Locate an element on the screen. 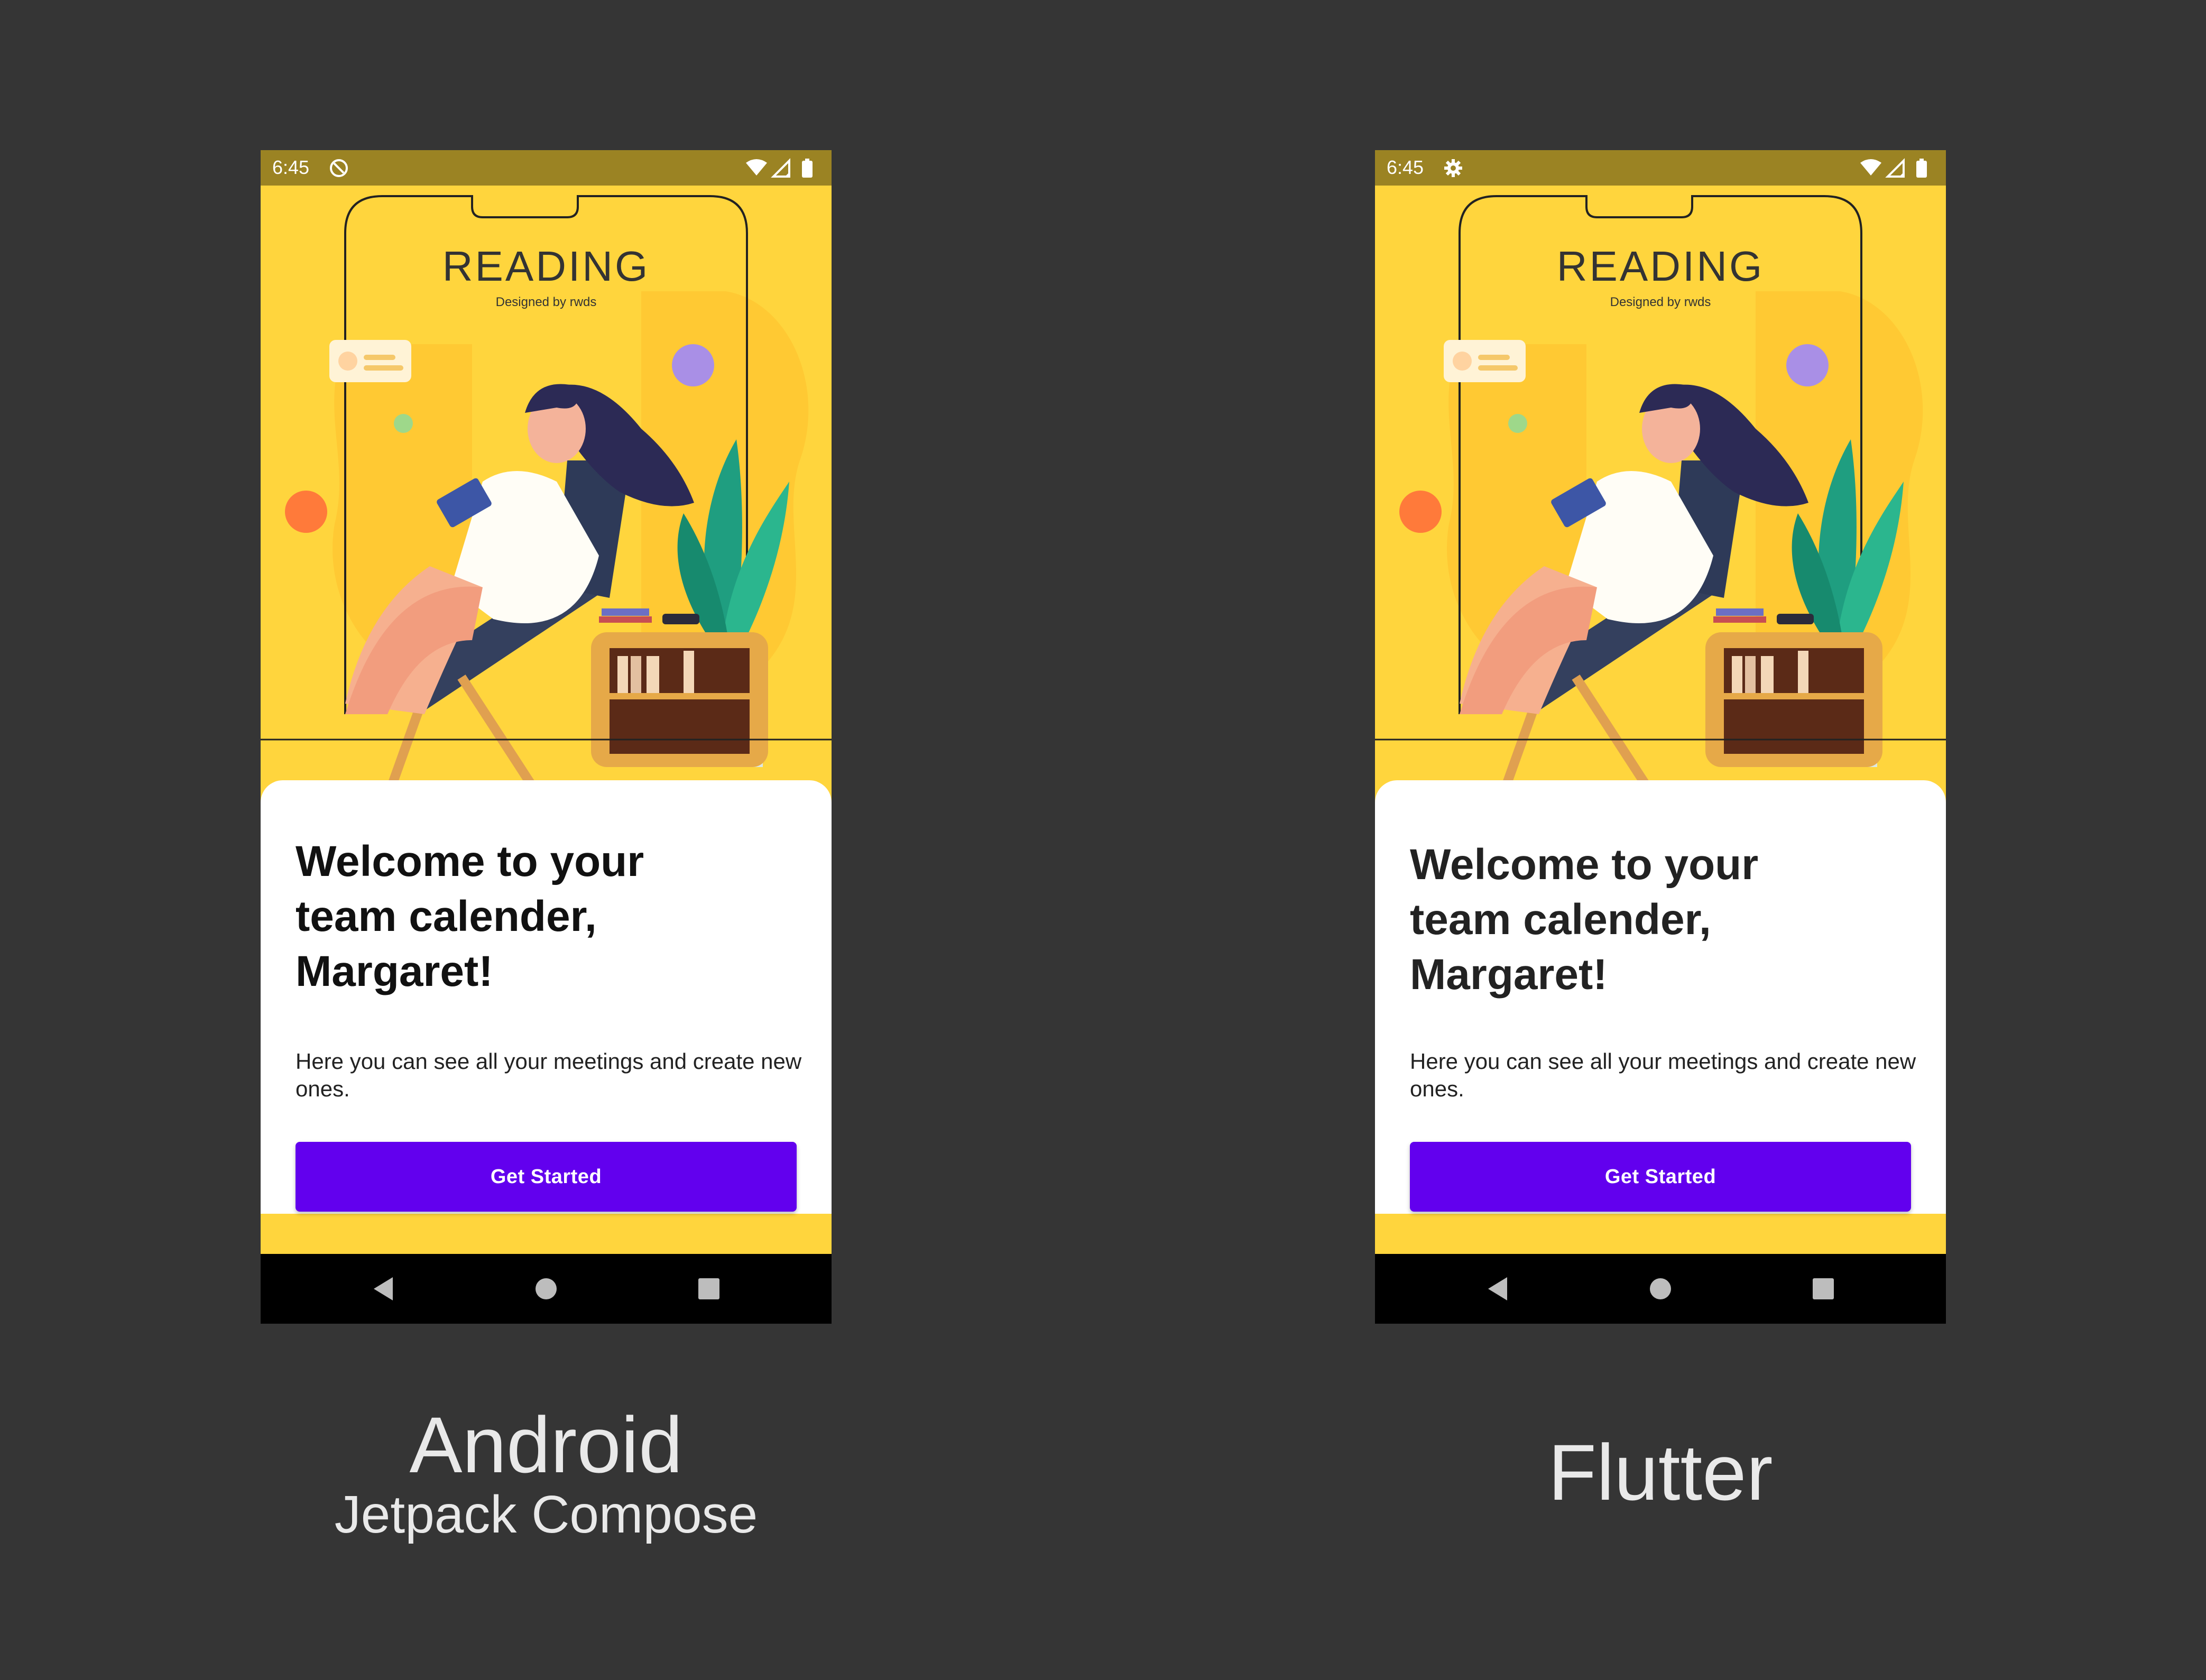  do-not-disturb-icon is located at coordinates (339, 168).